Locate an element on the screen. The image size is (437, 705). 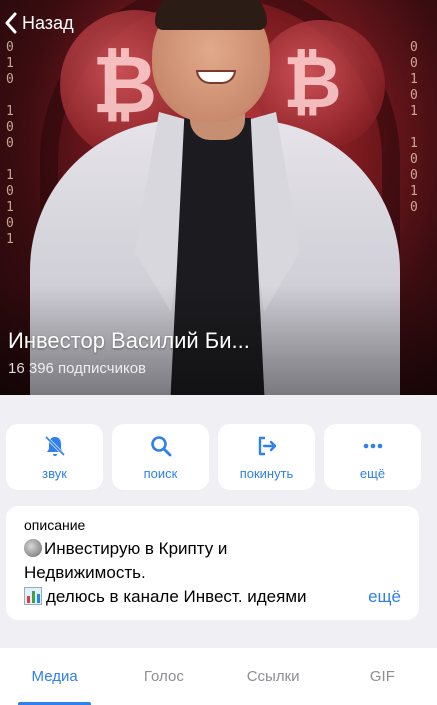
description-line: делюсь в канале Инвест. идеями ещё is located at coordinates (212, 597).